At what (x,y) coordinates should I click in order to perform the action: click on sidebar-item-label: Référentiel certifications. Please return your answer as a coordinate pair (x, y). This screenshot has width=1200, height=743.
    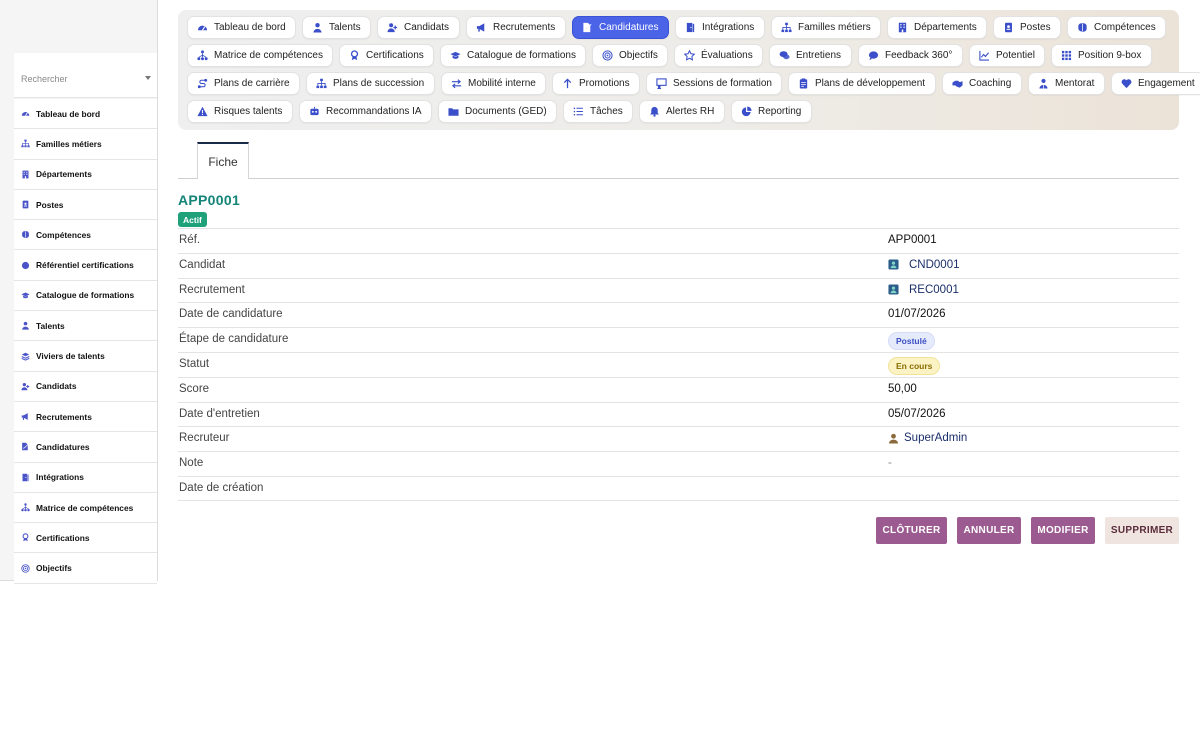
    Looking at the image, I should click on (85, 265).